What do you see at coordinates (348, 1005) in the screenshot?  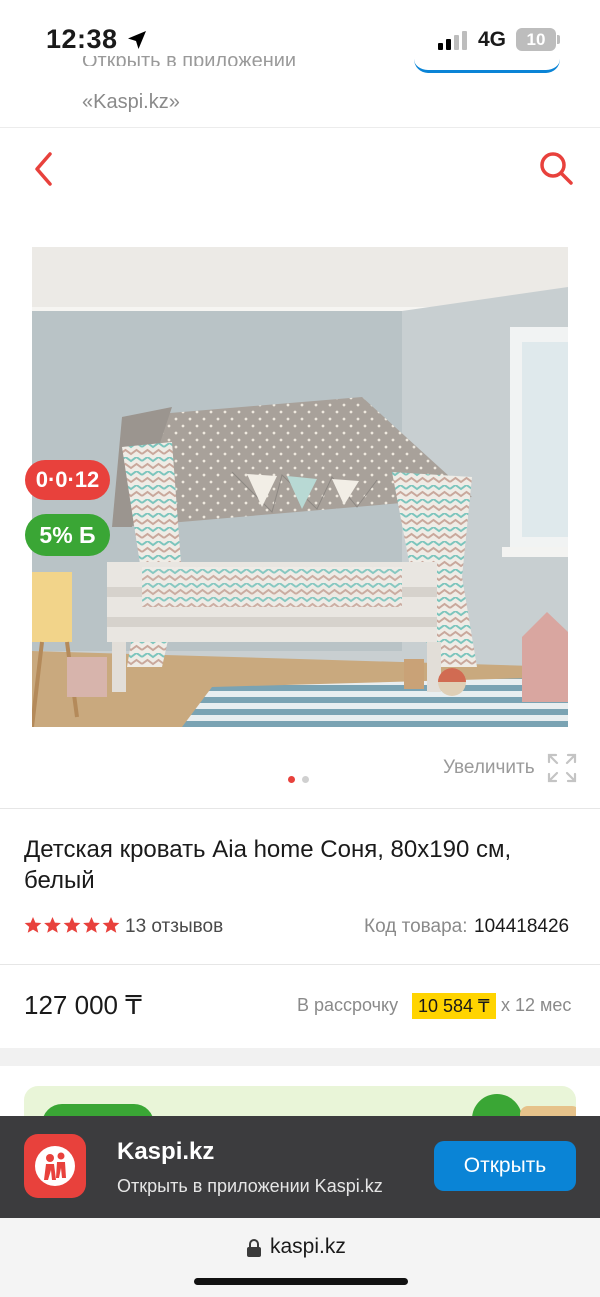 I see `installment-label: В рассрочку` at bounding box center [348, 1005].